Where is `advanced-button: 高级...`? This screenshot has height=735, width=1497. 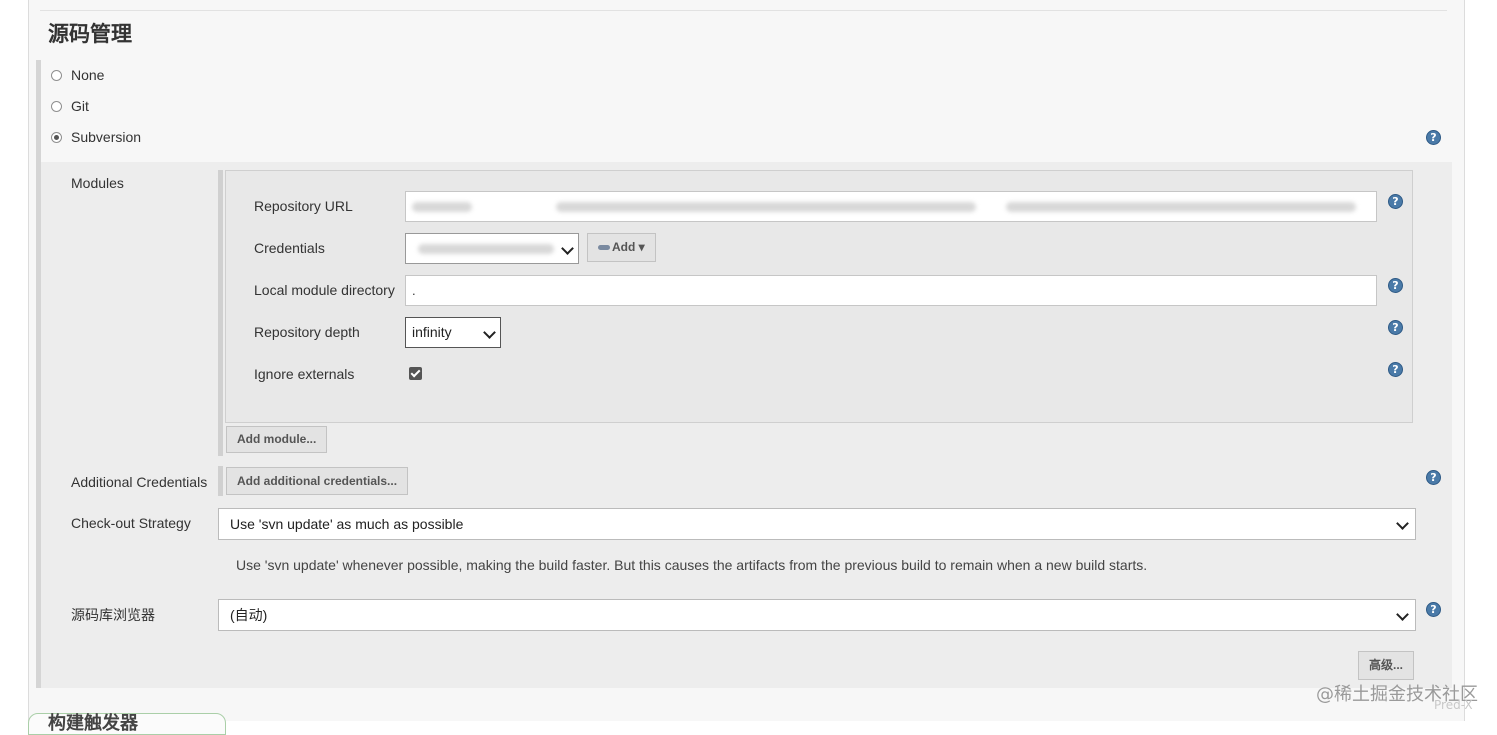
advanced-button: 高级... is located at coordinates (1386, 665).